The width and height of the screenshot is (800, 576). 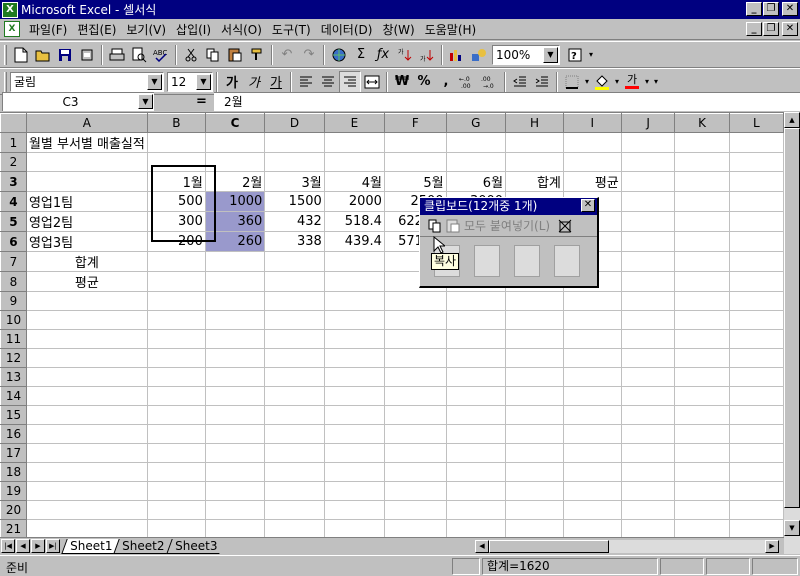 I want to click on clipboard-item, so click(x=567, y=261).